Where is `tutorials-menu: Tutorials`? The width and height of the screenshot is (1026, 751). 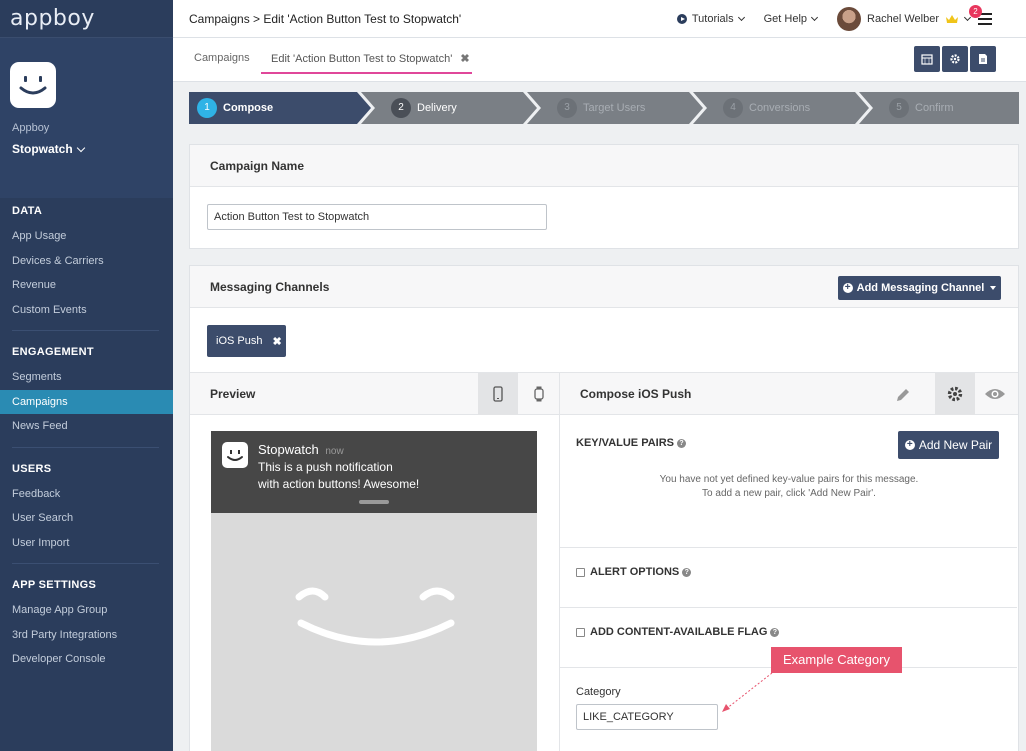
tutorials-menu: Tutorials is located at coordinates (710, 19).